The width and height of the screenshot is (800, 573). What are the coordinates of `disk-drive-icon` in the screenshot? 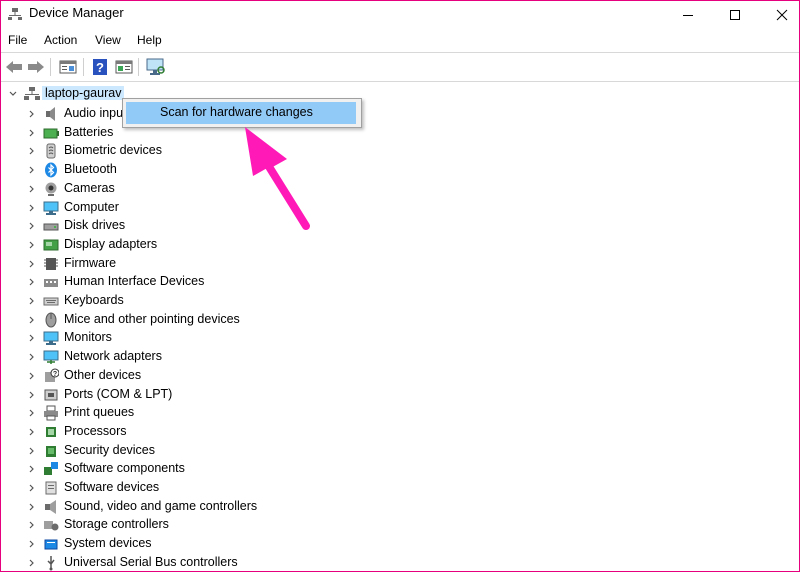 It's located at (51, 227).